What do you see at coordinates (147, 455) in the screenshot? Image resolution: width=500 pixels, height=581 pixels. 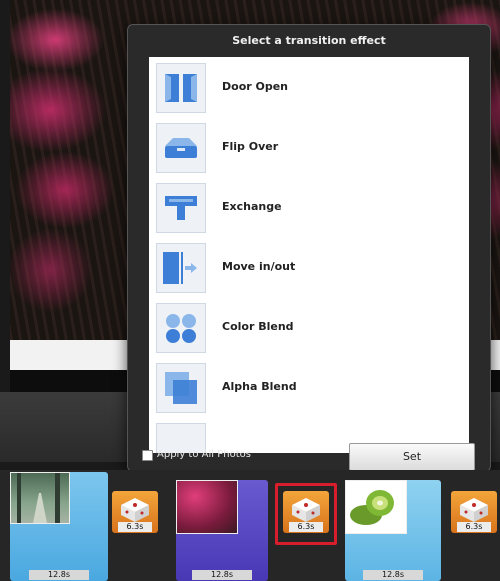 I see `apply-to-all-checkbox` at bounding box center [147, 455].